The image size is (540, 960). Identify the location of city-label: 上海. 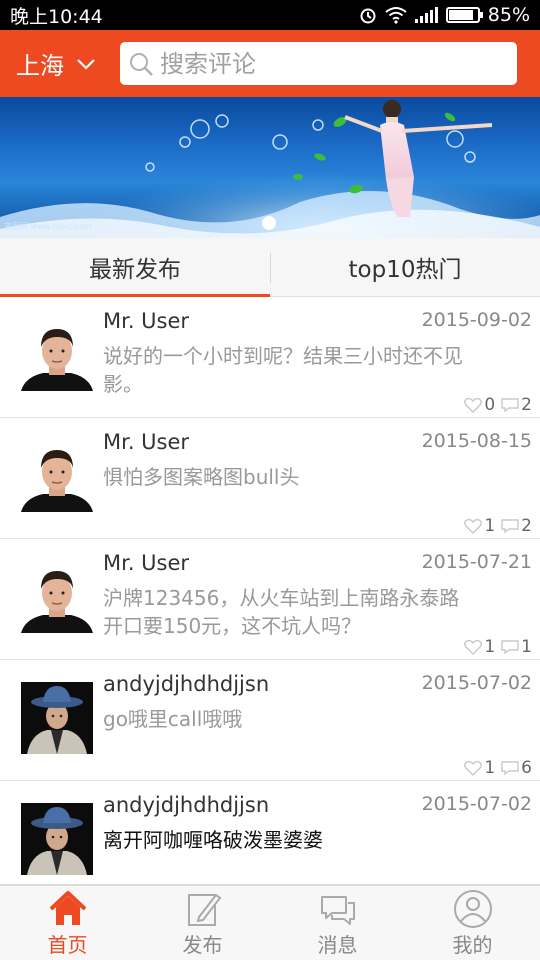
(40, 66).